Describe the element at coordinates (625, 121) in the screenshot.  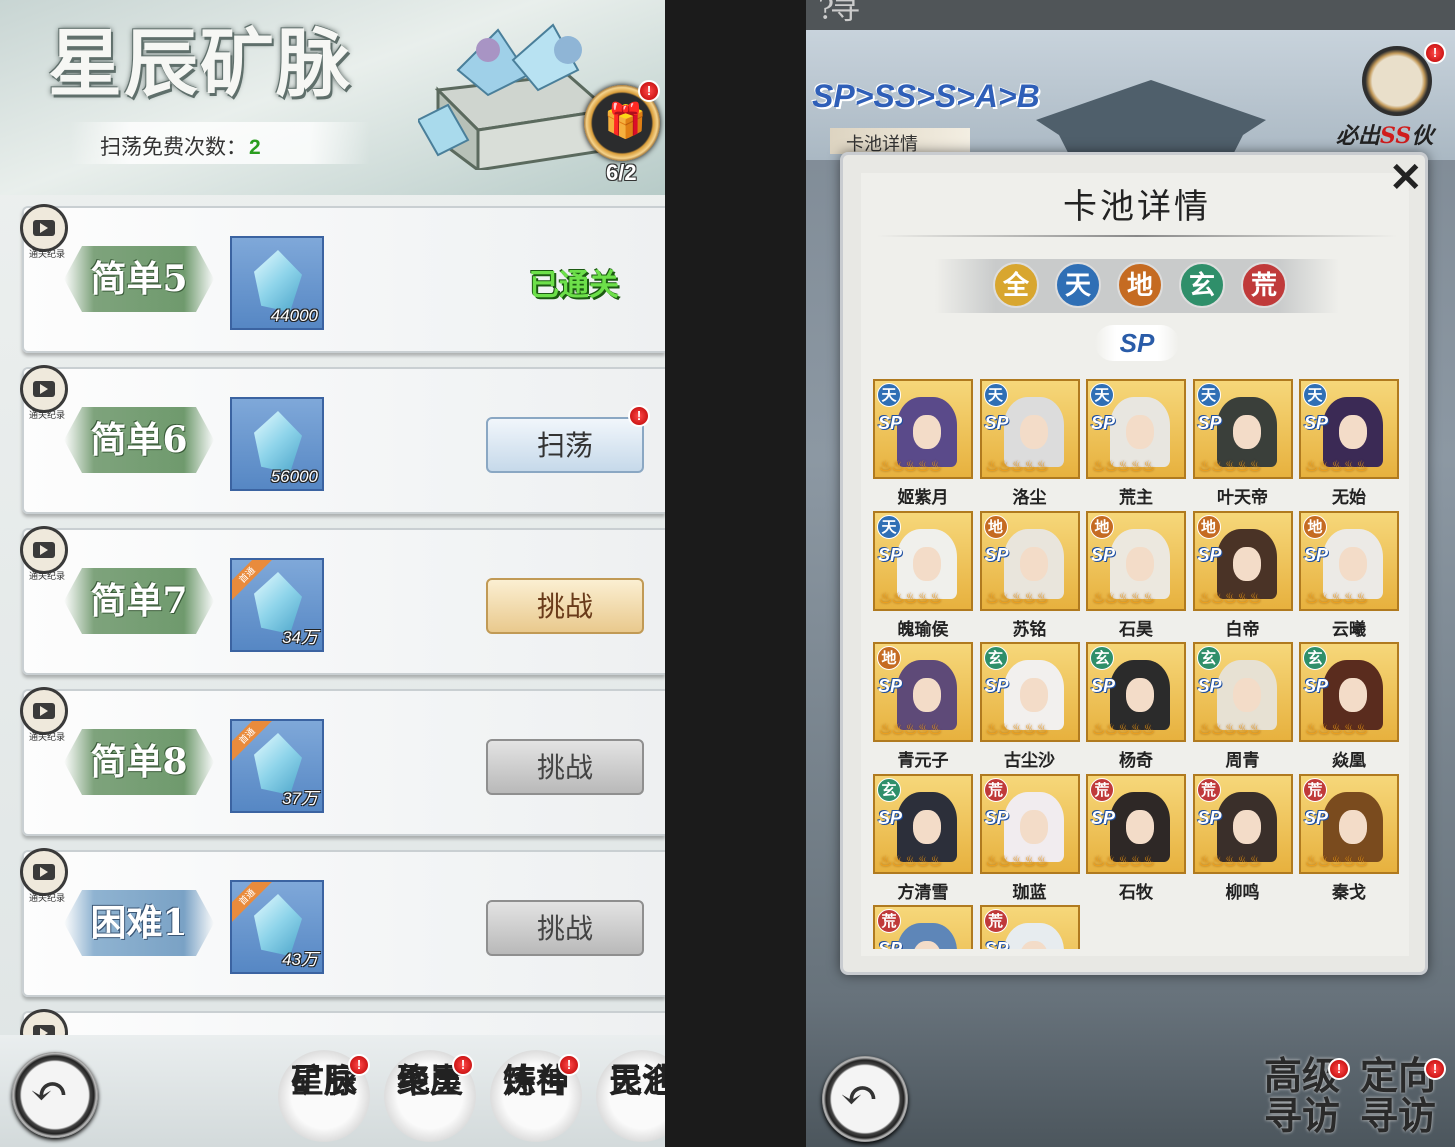
I see `gift-icon: 🎁` at that location.